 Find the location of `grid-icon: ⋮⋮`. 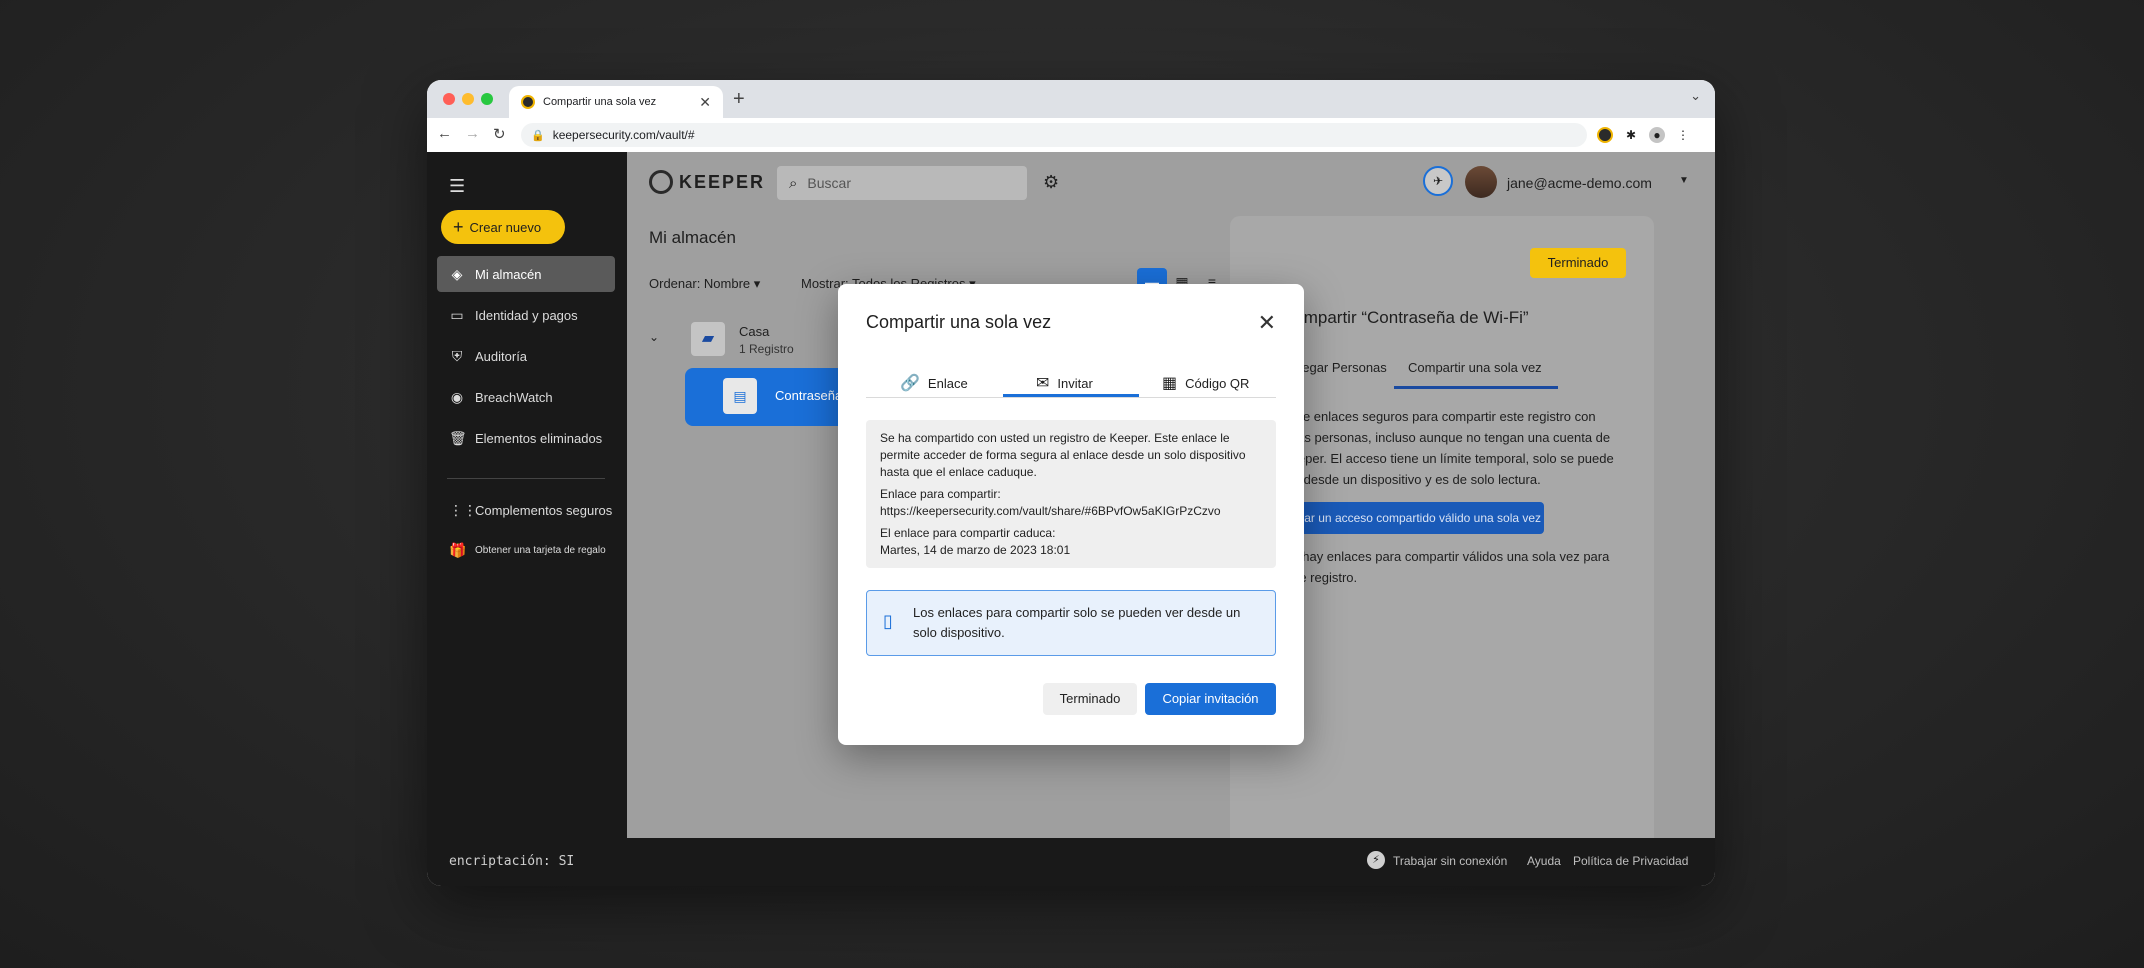

grid-icon: ⋮⋮ is located at coordinates (463, 509).